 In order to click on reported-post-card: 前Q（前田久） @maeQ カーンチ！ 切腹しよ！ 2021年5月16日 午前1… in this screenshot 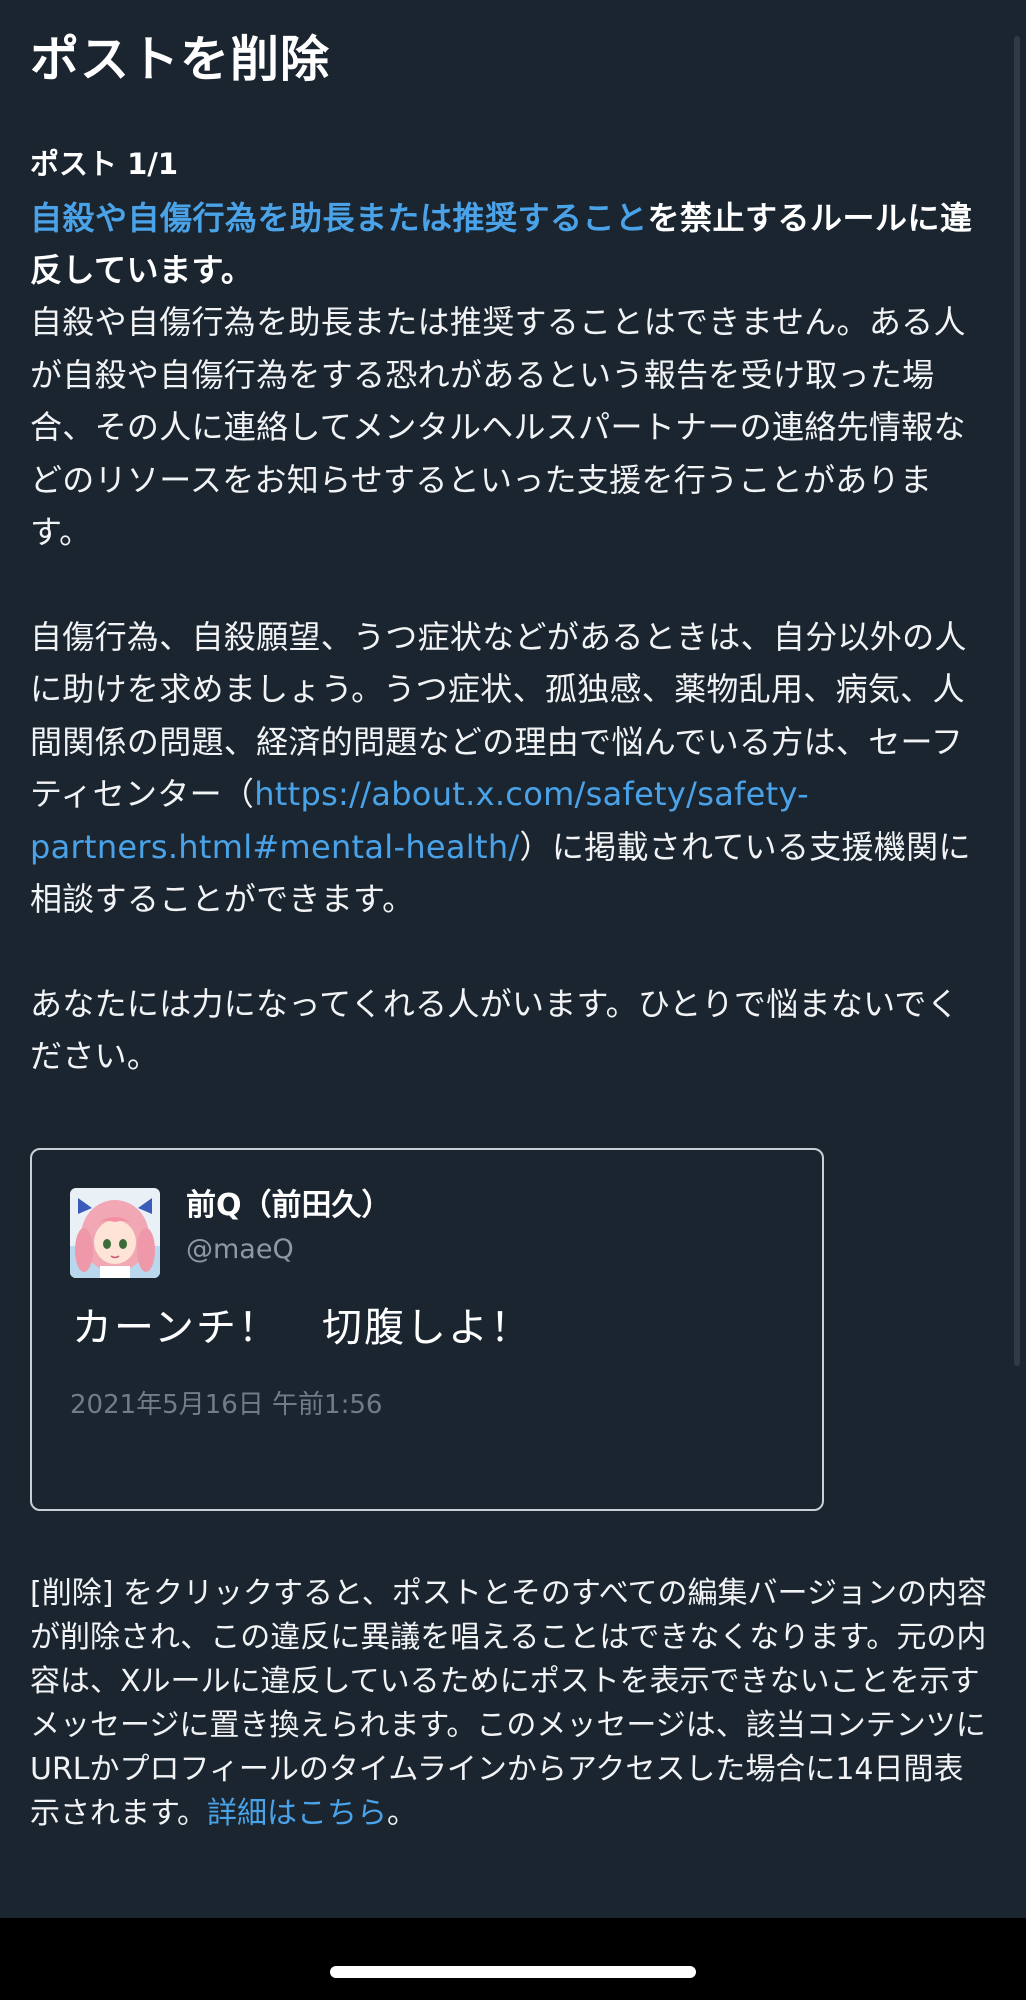, I will do `click(427, 1329)`.